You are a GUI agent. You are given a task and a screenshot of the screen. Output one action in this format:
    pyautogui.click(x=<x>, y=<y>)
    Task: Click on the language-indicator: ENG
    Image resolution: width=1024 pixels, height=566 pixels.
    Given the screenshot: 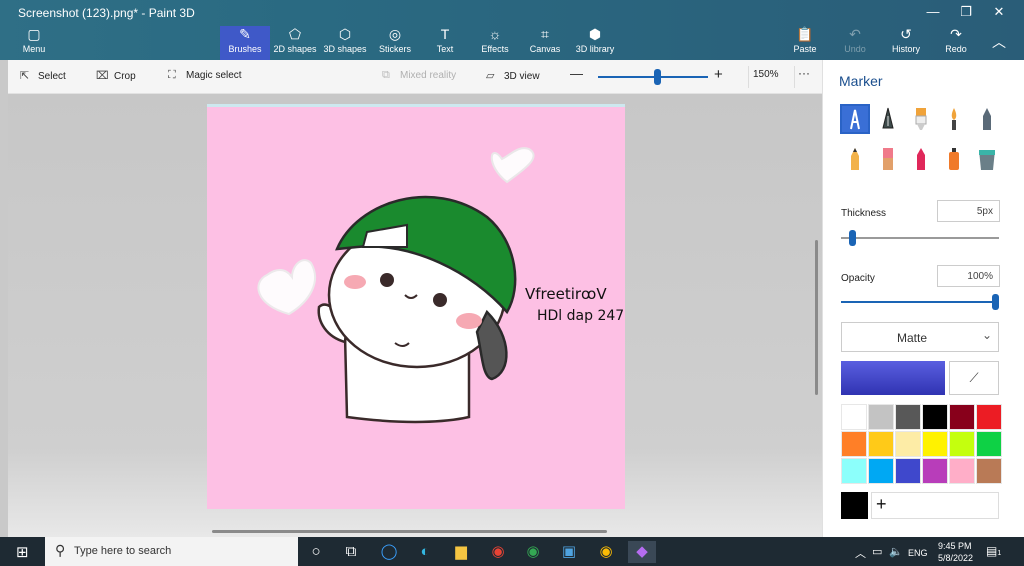 What is the action you would take?
    pyautogui.click(x=918, y=553)
    